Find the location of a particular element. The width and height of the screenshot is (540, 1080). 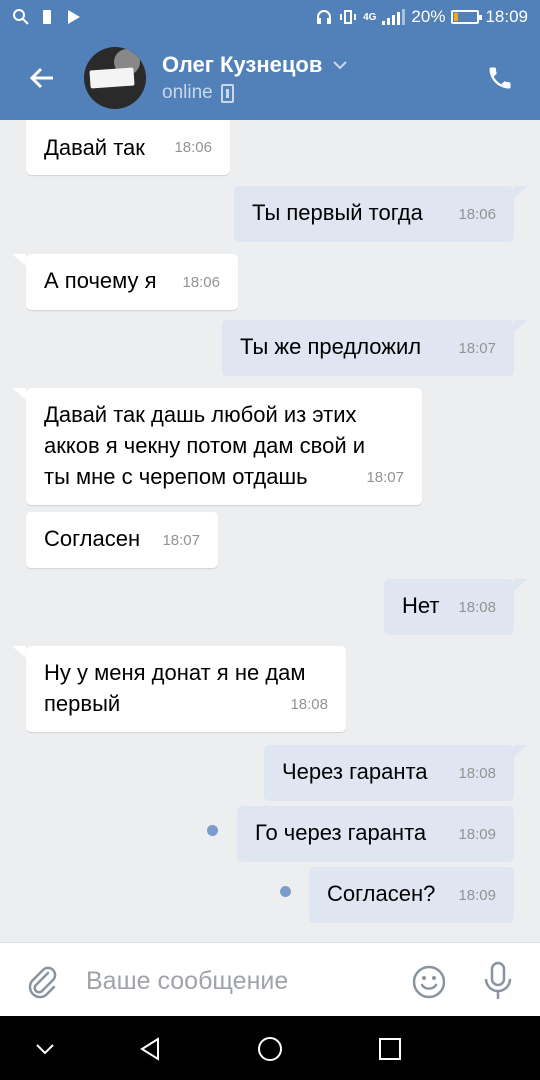

message-text: Согласен? is located at coordinates (381, 893).